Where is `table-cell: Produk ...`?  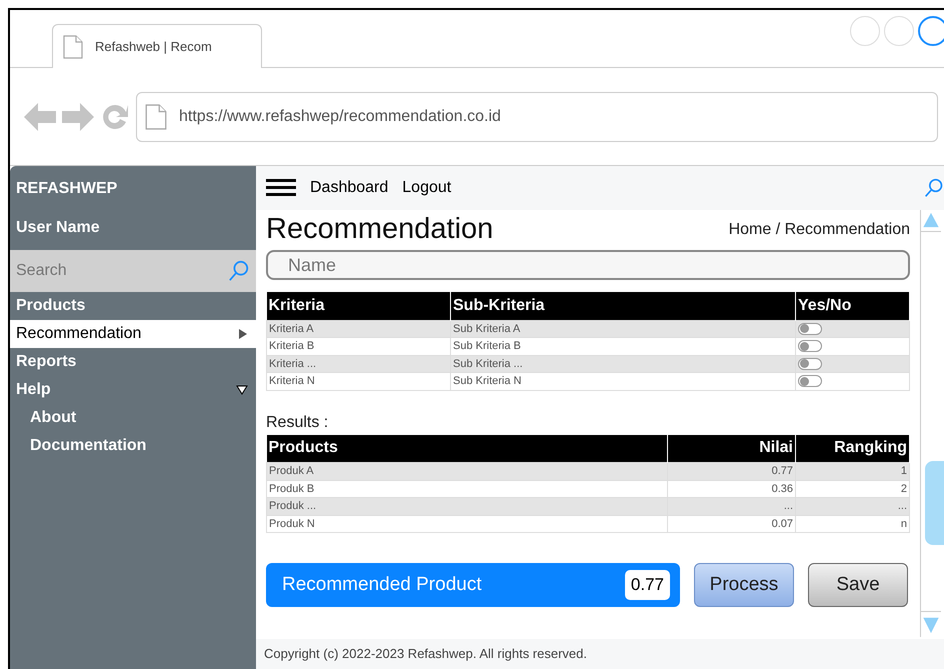
table-cell: Produk ... is located at coordinates (467, 506).